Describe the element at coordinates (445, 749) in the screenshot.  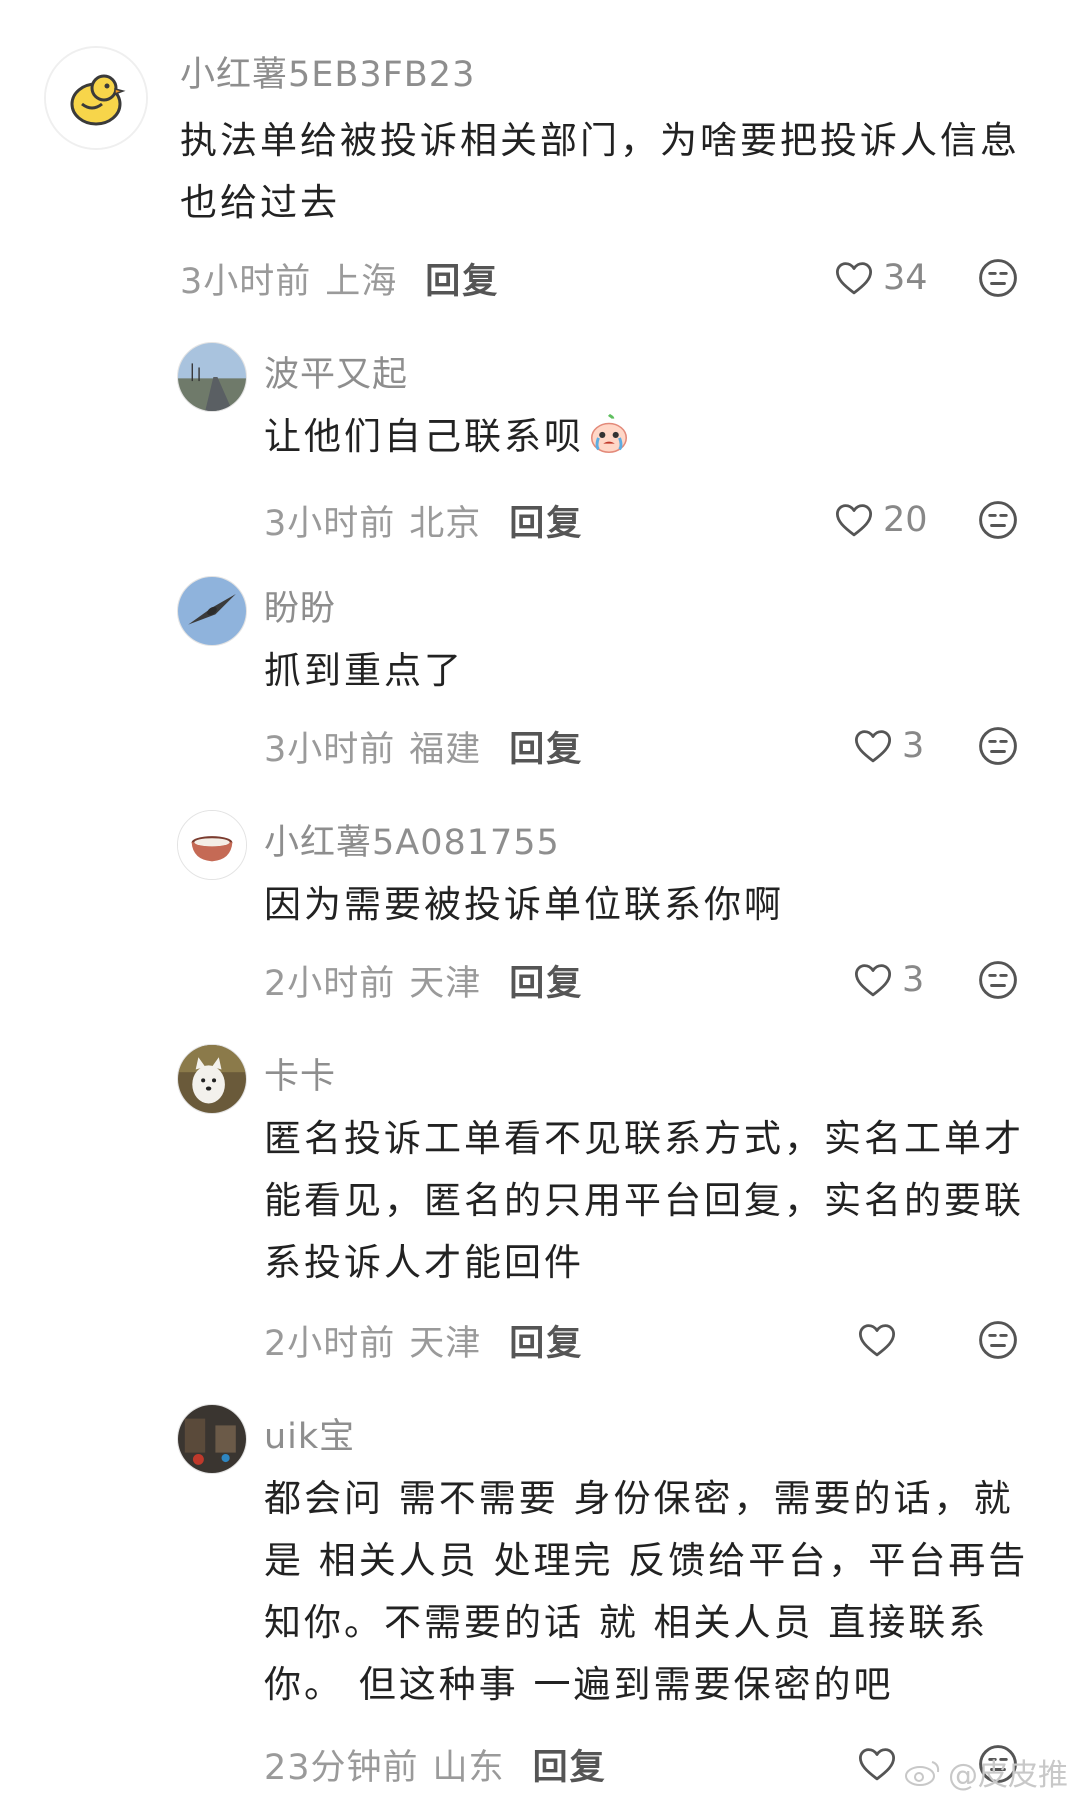
I see `comment-location: 福建` at that location.